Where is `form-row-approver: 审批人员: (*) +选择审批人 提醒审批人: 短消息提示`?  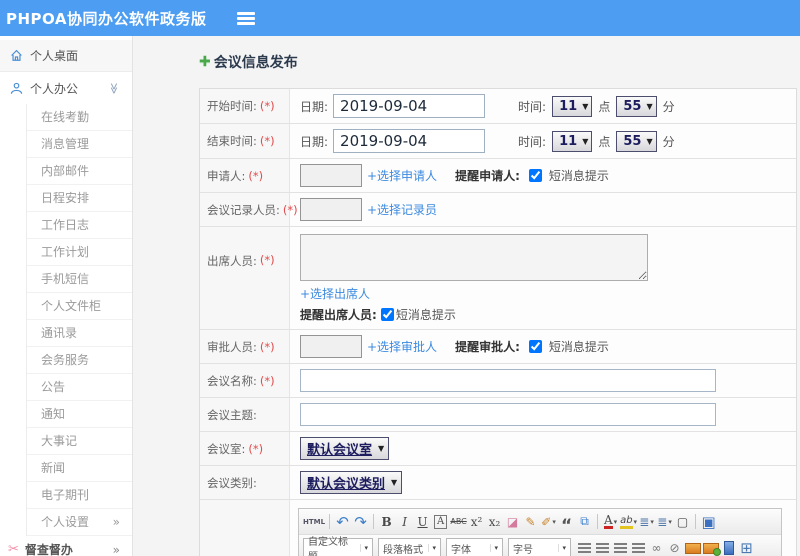 form-row-approver: 审批人员: (*) +选择审批人 提醒审批人: 短消息提示 is located at coordinates (498, 347).